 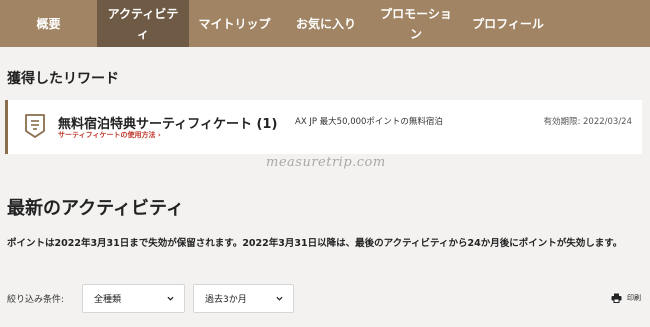 What do you see at coordinates (36, 300) in the screenshot?
I see `filter-label: 絞り込み条件:` at bounding box center [36, 300].